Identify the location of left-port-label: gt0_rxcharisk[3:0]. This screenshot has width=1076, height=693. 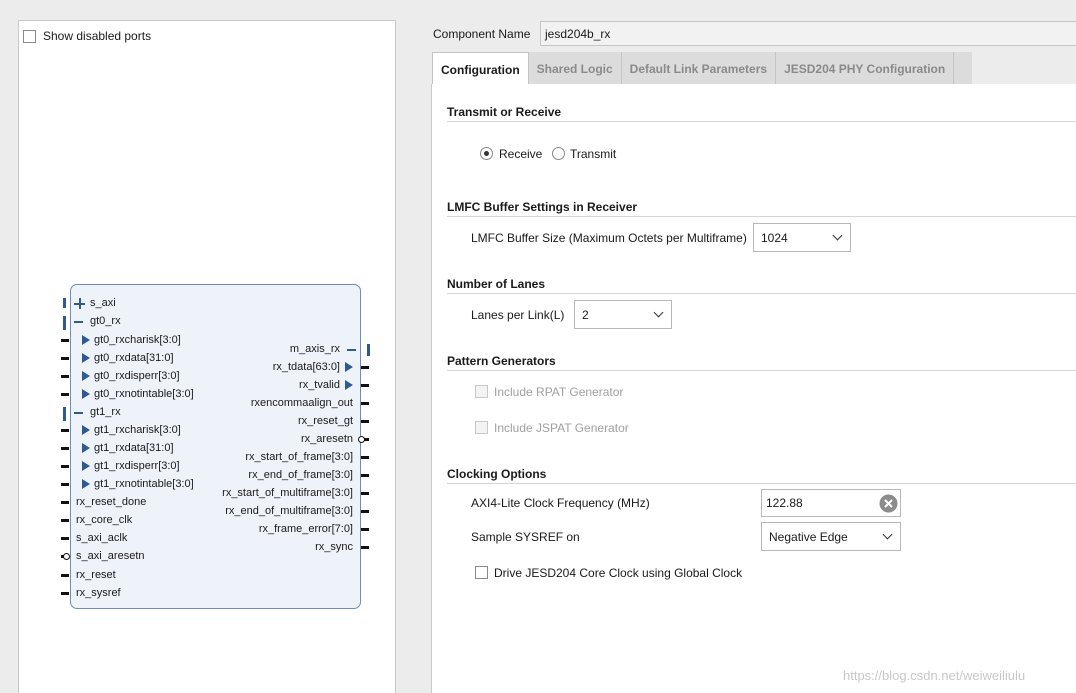
(137, 340).